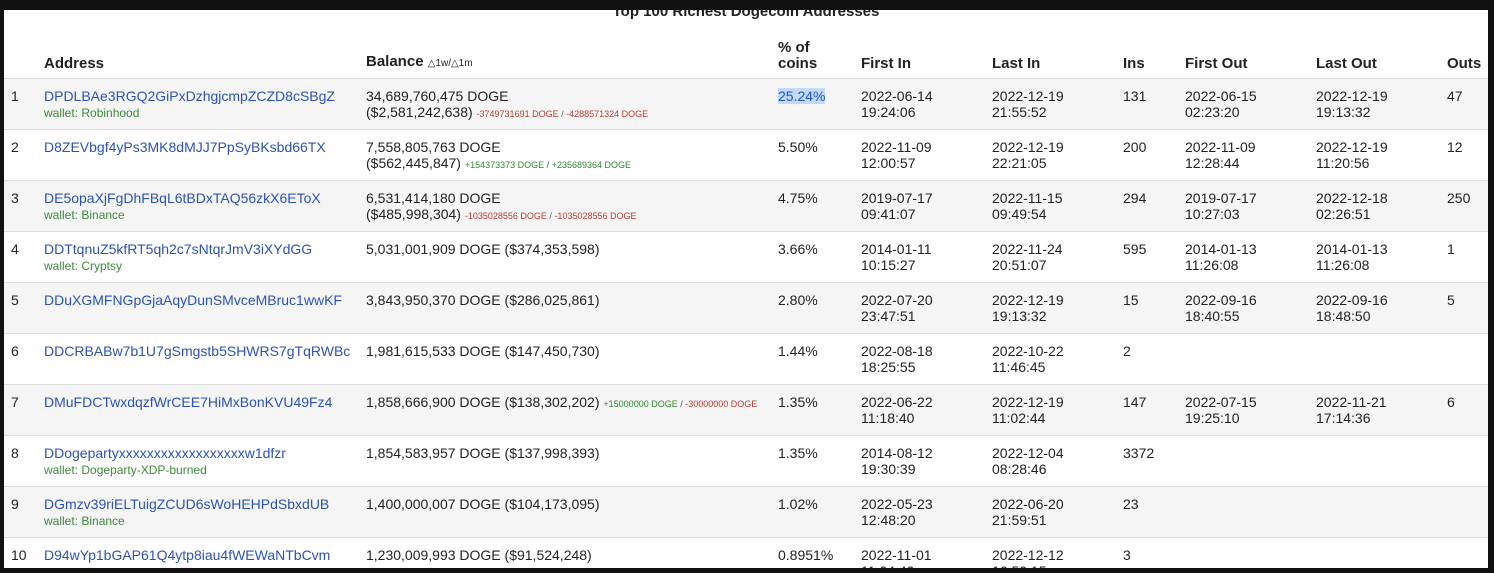  I want to click on address-link: DDCRBABw7b1U7gSmgstb5SHWRS7gTqRWBc, so click(197, 351).